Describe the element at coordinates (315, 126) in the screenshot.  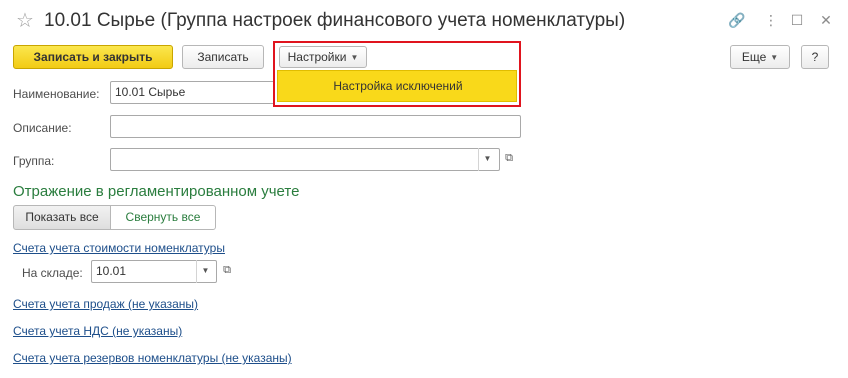
I see `description-field` at that location.